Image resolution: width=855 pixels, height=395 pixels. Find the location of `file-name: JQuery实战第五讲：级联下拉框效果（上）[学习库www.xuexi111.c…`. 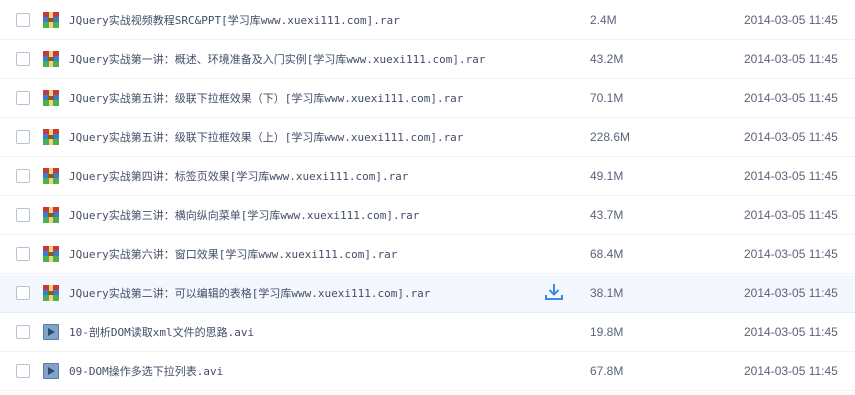

file-name: JQuery实战第五讲：级联下拉框效果（上）[学习库www.xuexi111.c… is located at coordinates (266, 138).